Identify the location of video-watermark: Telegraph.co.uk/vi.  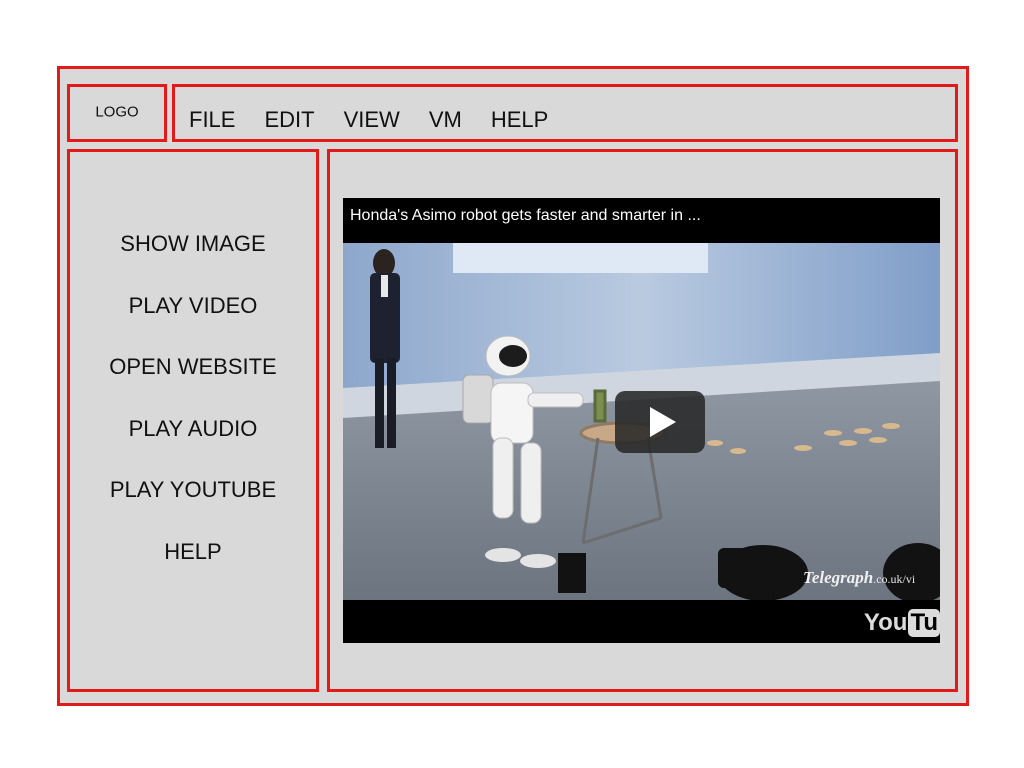
(859, 577).